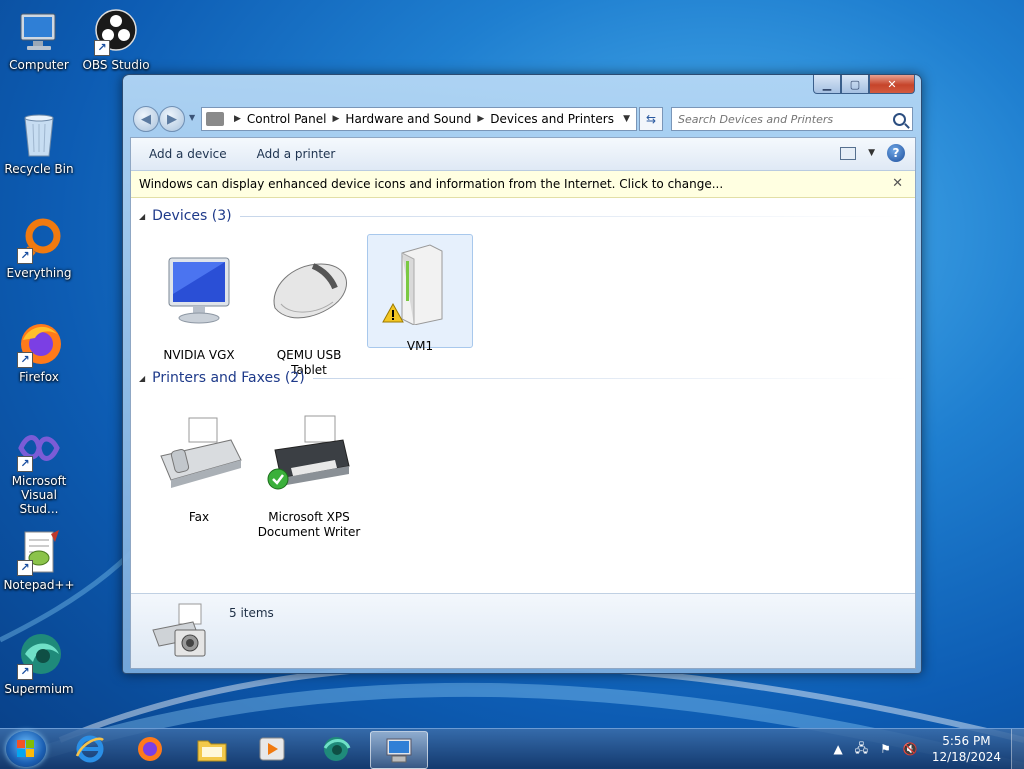 The height and width of the screenshot is (769, 1024). I want to click on group-header-devices: ◢ Devices (3), so click(524, 216).